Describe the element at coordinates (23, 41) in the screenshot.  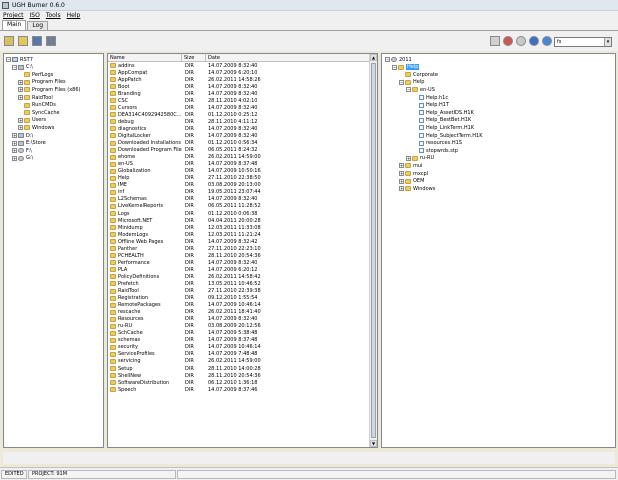
I see `open-project-icon` at that location.